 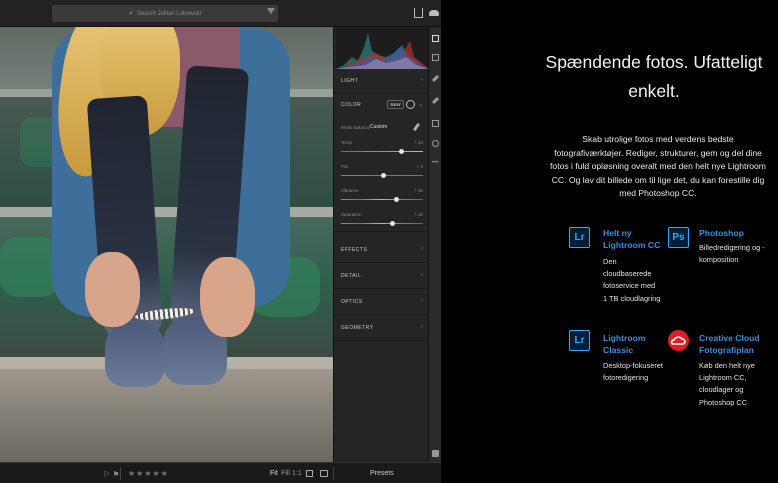 I want to click on histogram, so click(x=382, y=48).